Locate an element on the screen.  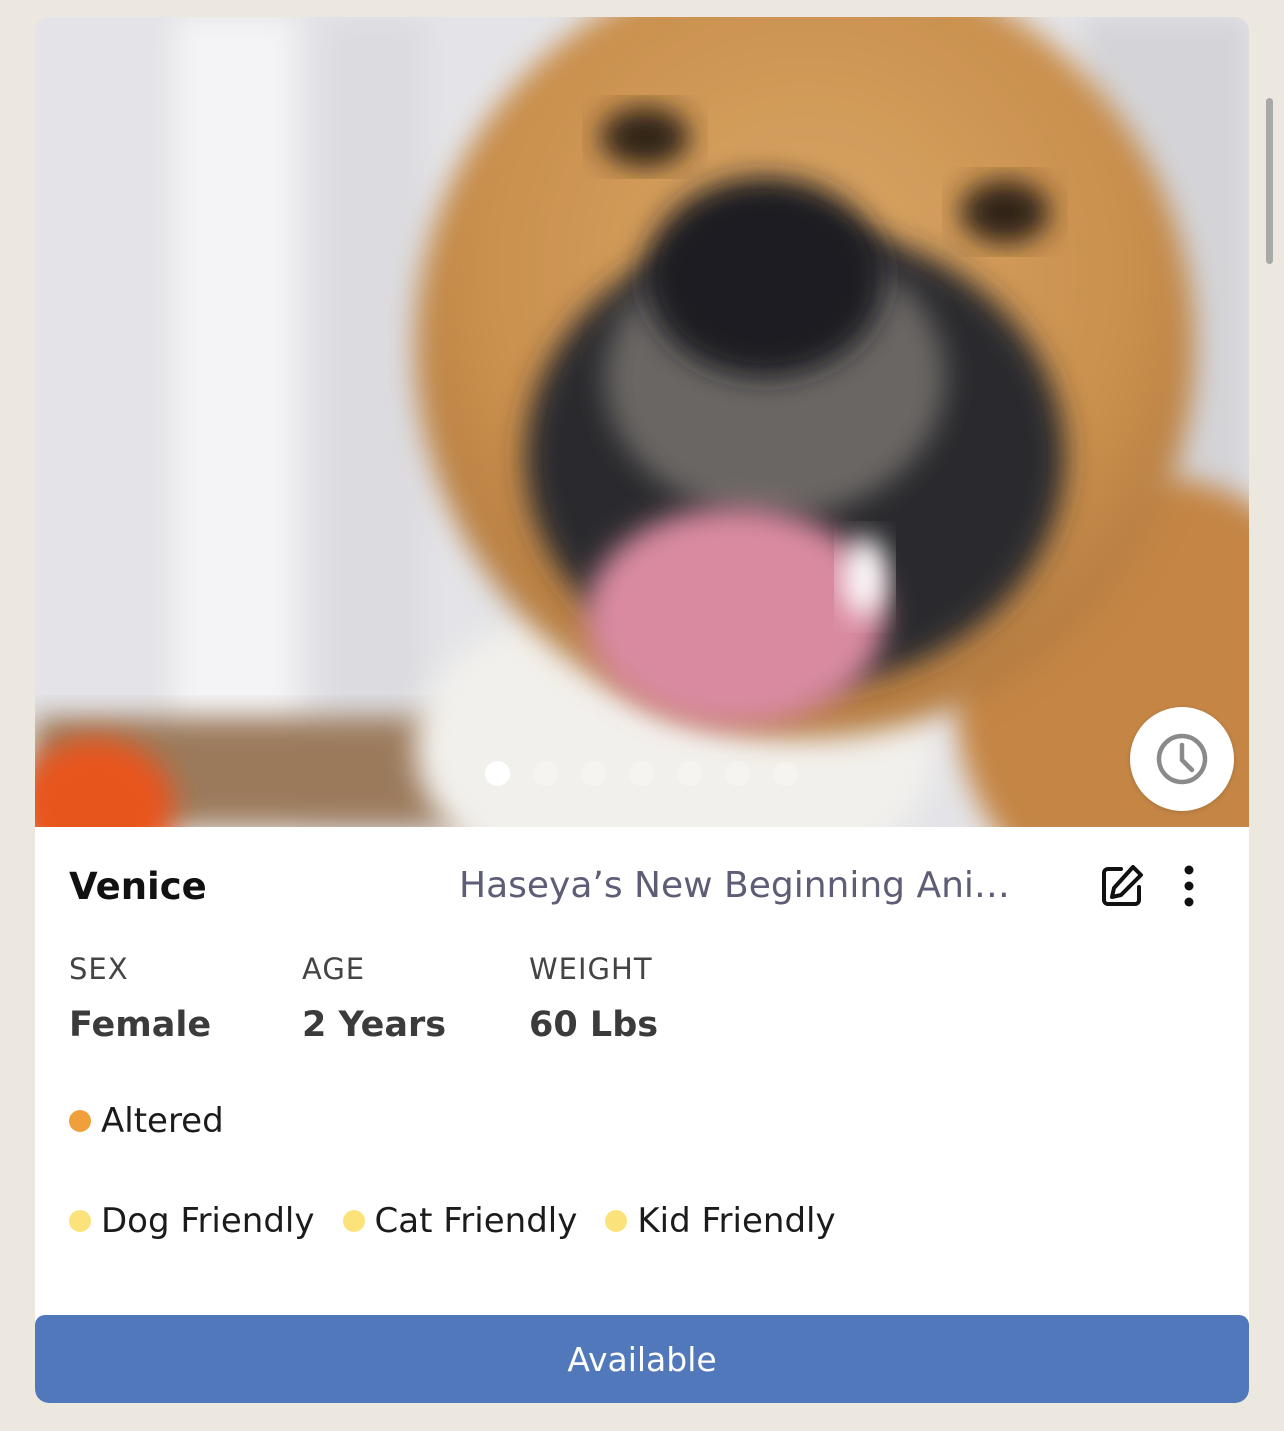
tag-label: Altered is located at coordinates (162, 1121).